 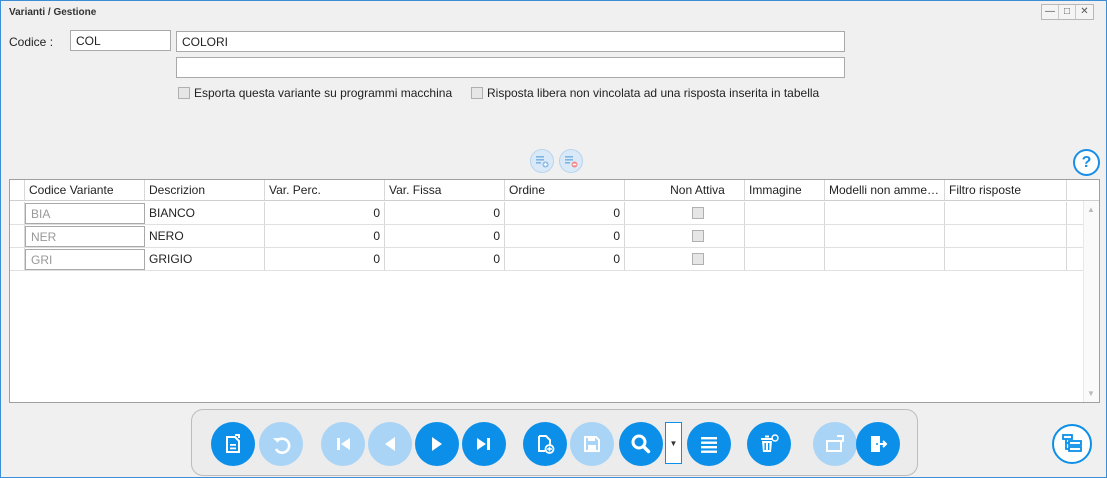 I want to click on codice-variante-cell: NER, so click(x=85, y=236).